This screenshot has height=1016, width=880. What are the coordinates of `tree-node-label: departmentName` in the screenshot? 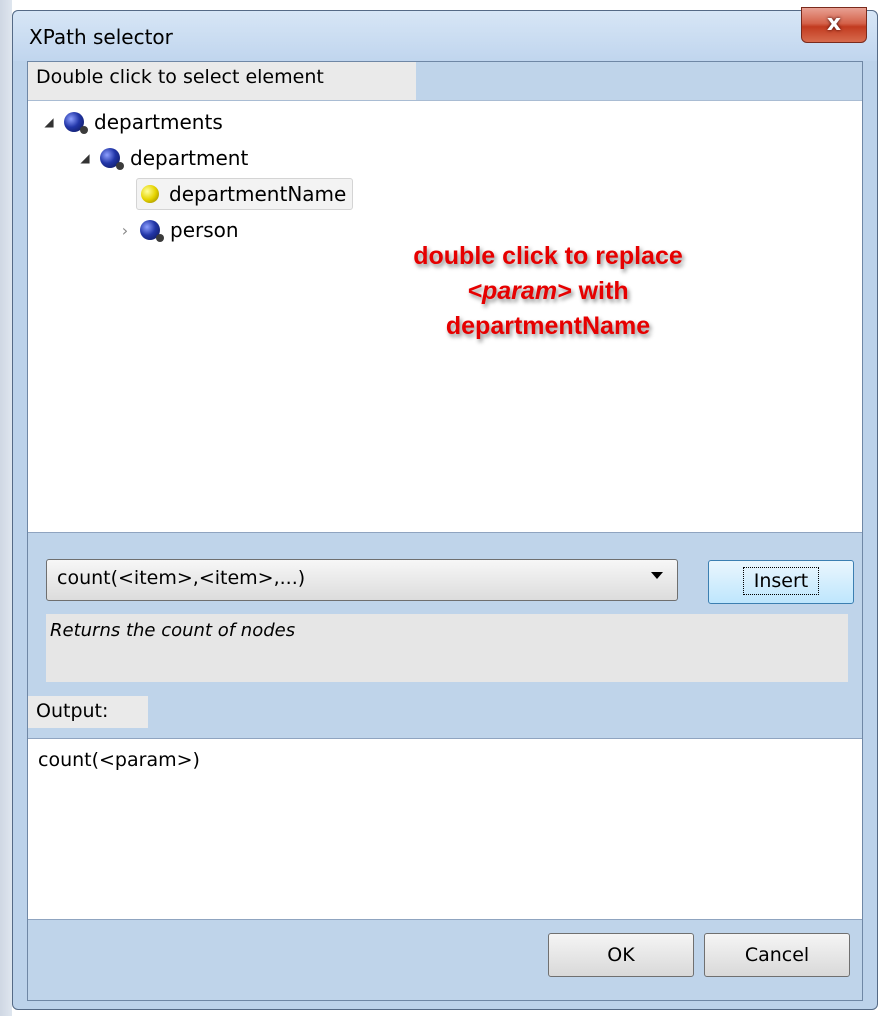 It's located at (258, 194).